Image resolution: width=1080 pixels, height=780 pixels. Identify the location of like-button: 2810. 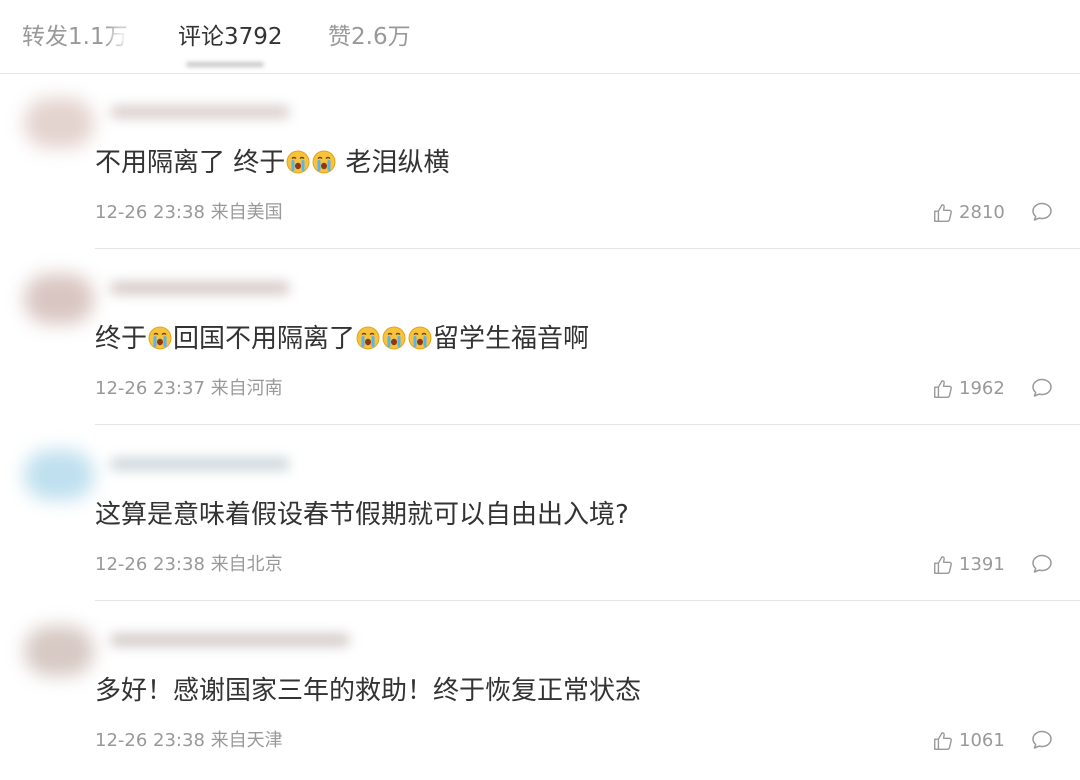
(968, 213).